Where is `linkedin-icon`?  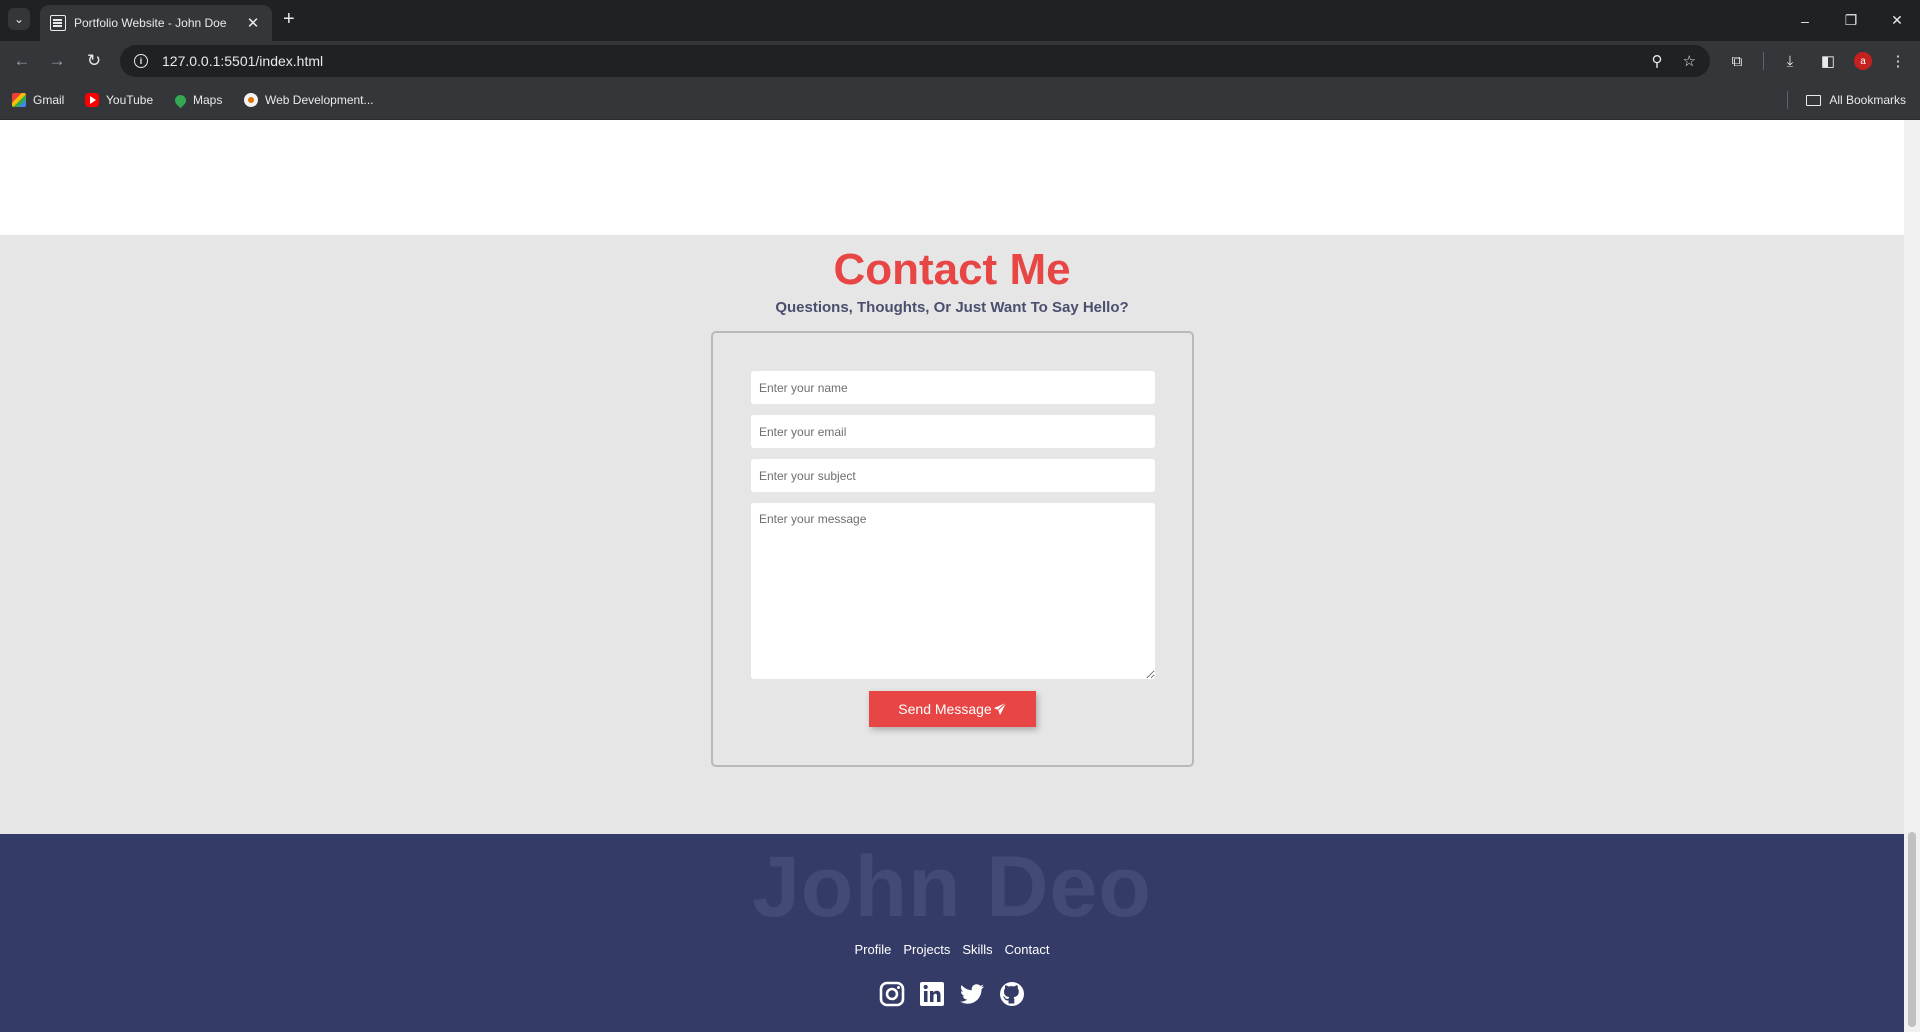
linkedin-icon is located at coordinates (932, 994).